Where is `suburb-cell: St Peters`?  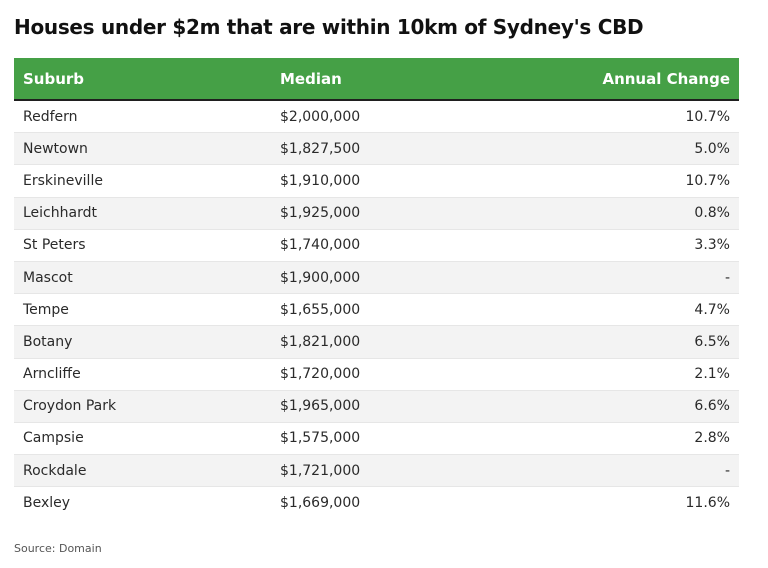 suburb-cell: St Peters is located at coordinates (54, 245).